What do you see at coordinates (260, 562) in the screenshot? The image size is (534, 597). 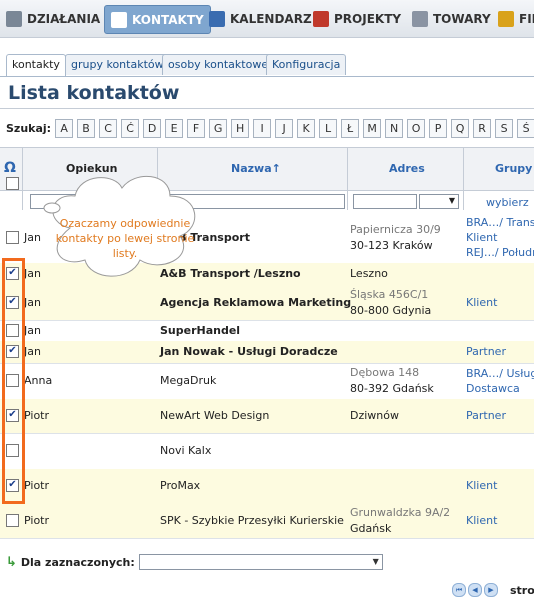 I see `bulk-action-select: ▼` at bounding box center [260, 562].